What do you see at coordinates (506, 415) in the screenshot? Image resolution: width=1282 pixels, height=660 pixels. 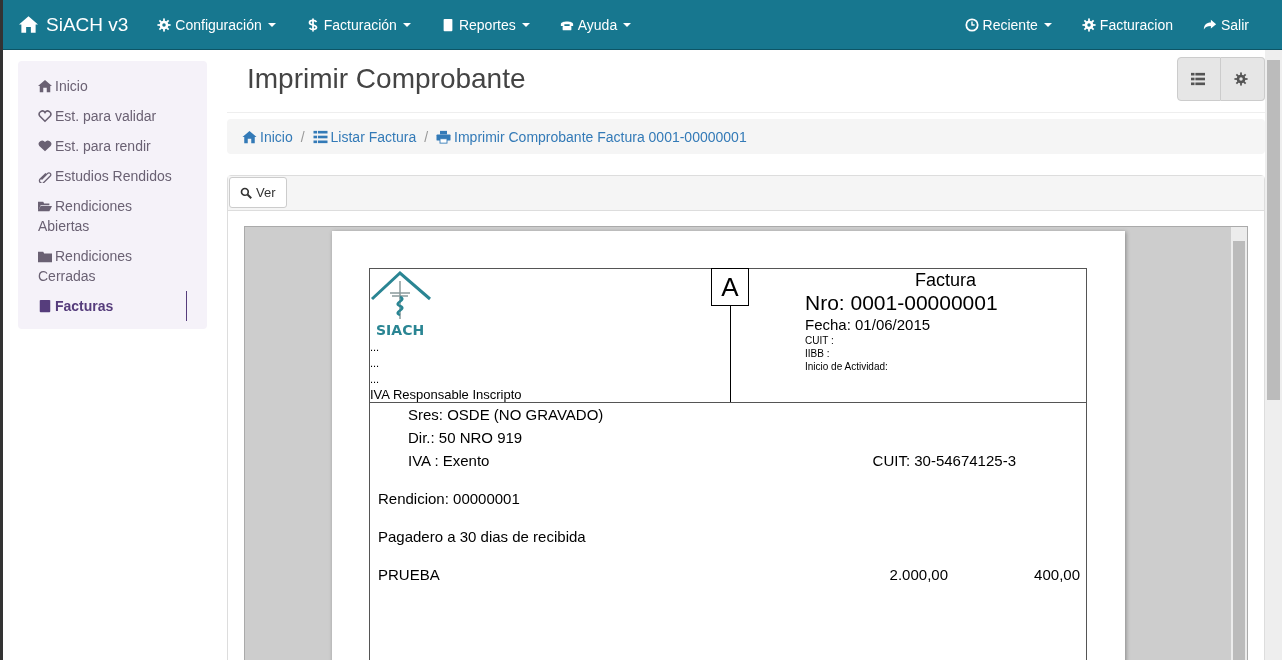 I see `client-name: Sres: OSDE (NO GRAVADO)` at bounding box center [506, 415].